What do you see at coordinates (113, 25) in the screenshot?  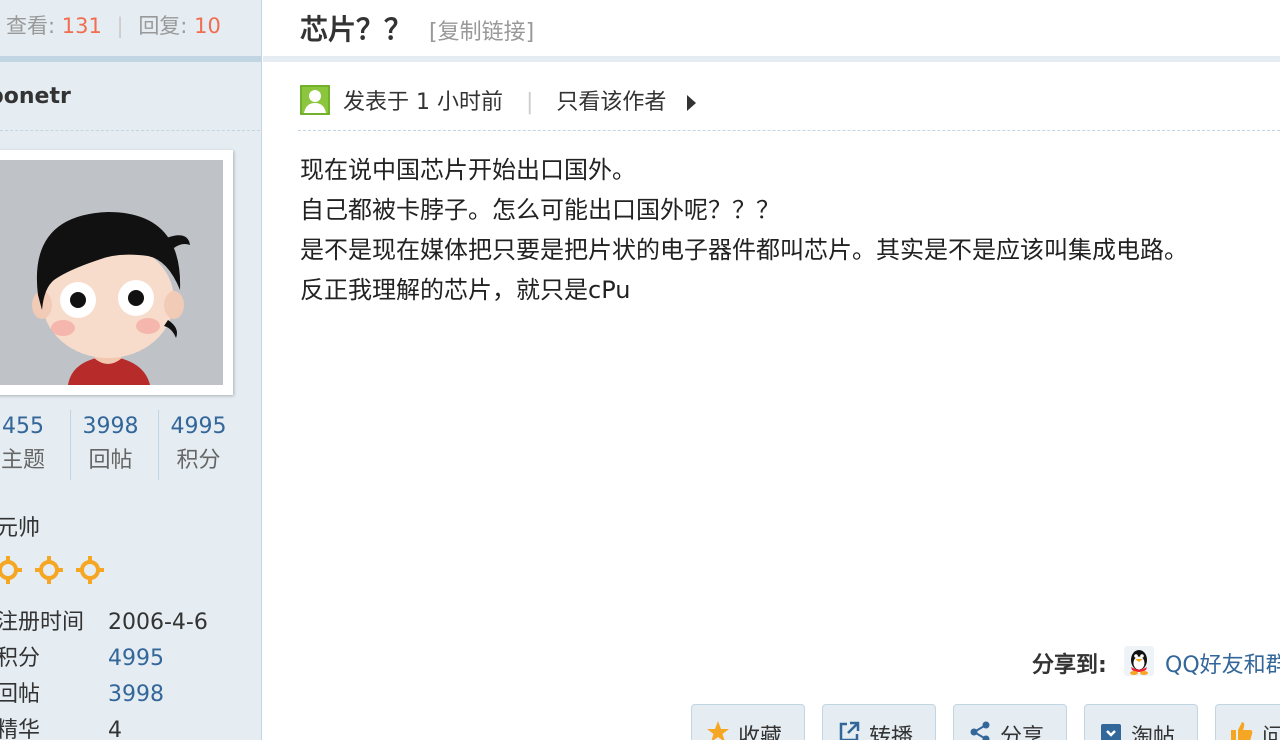 I see `thread-stats: 查看: 131 | 回复: 10` at bounding box center [113, 25].